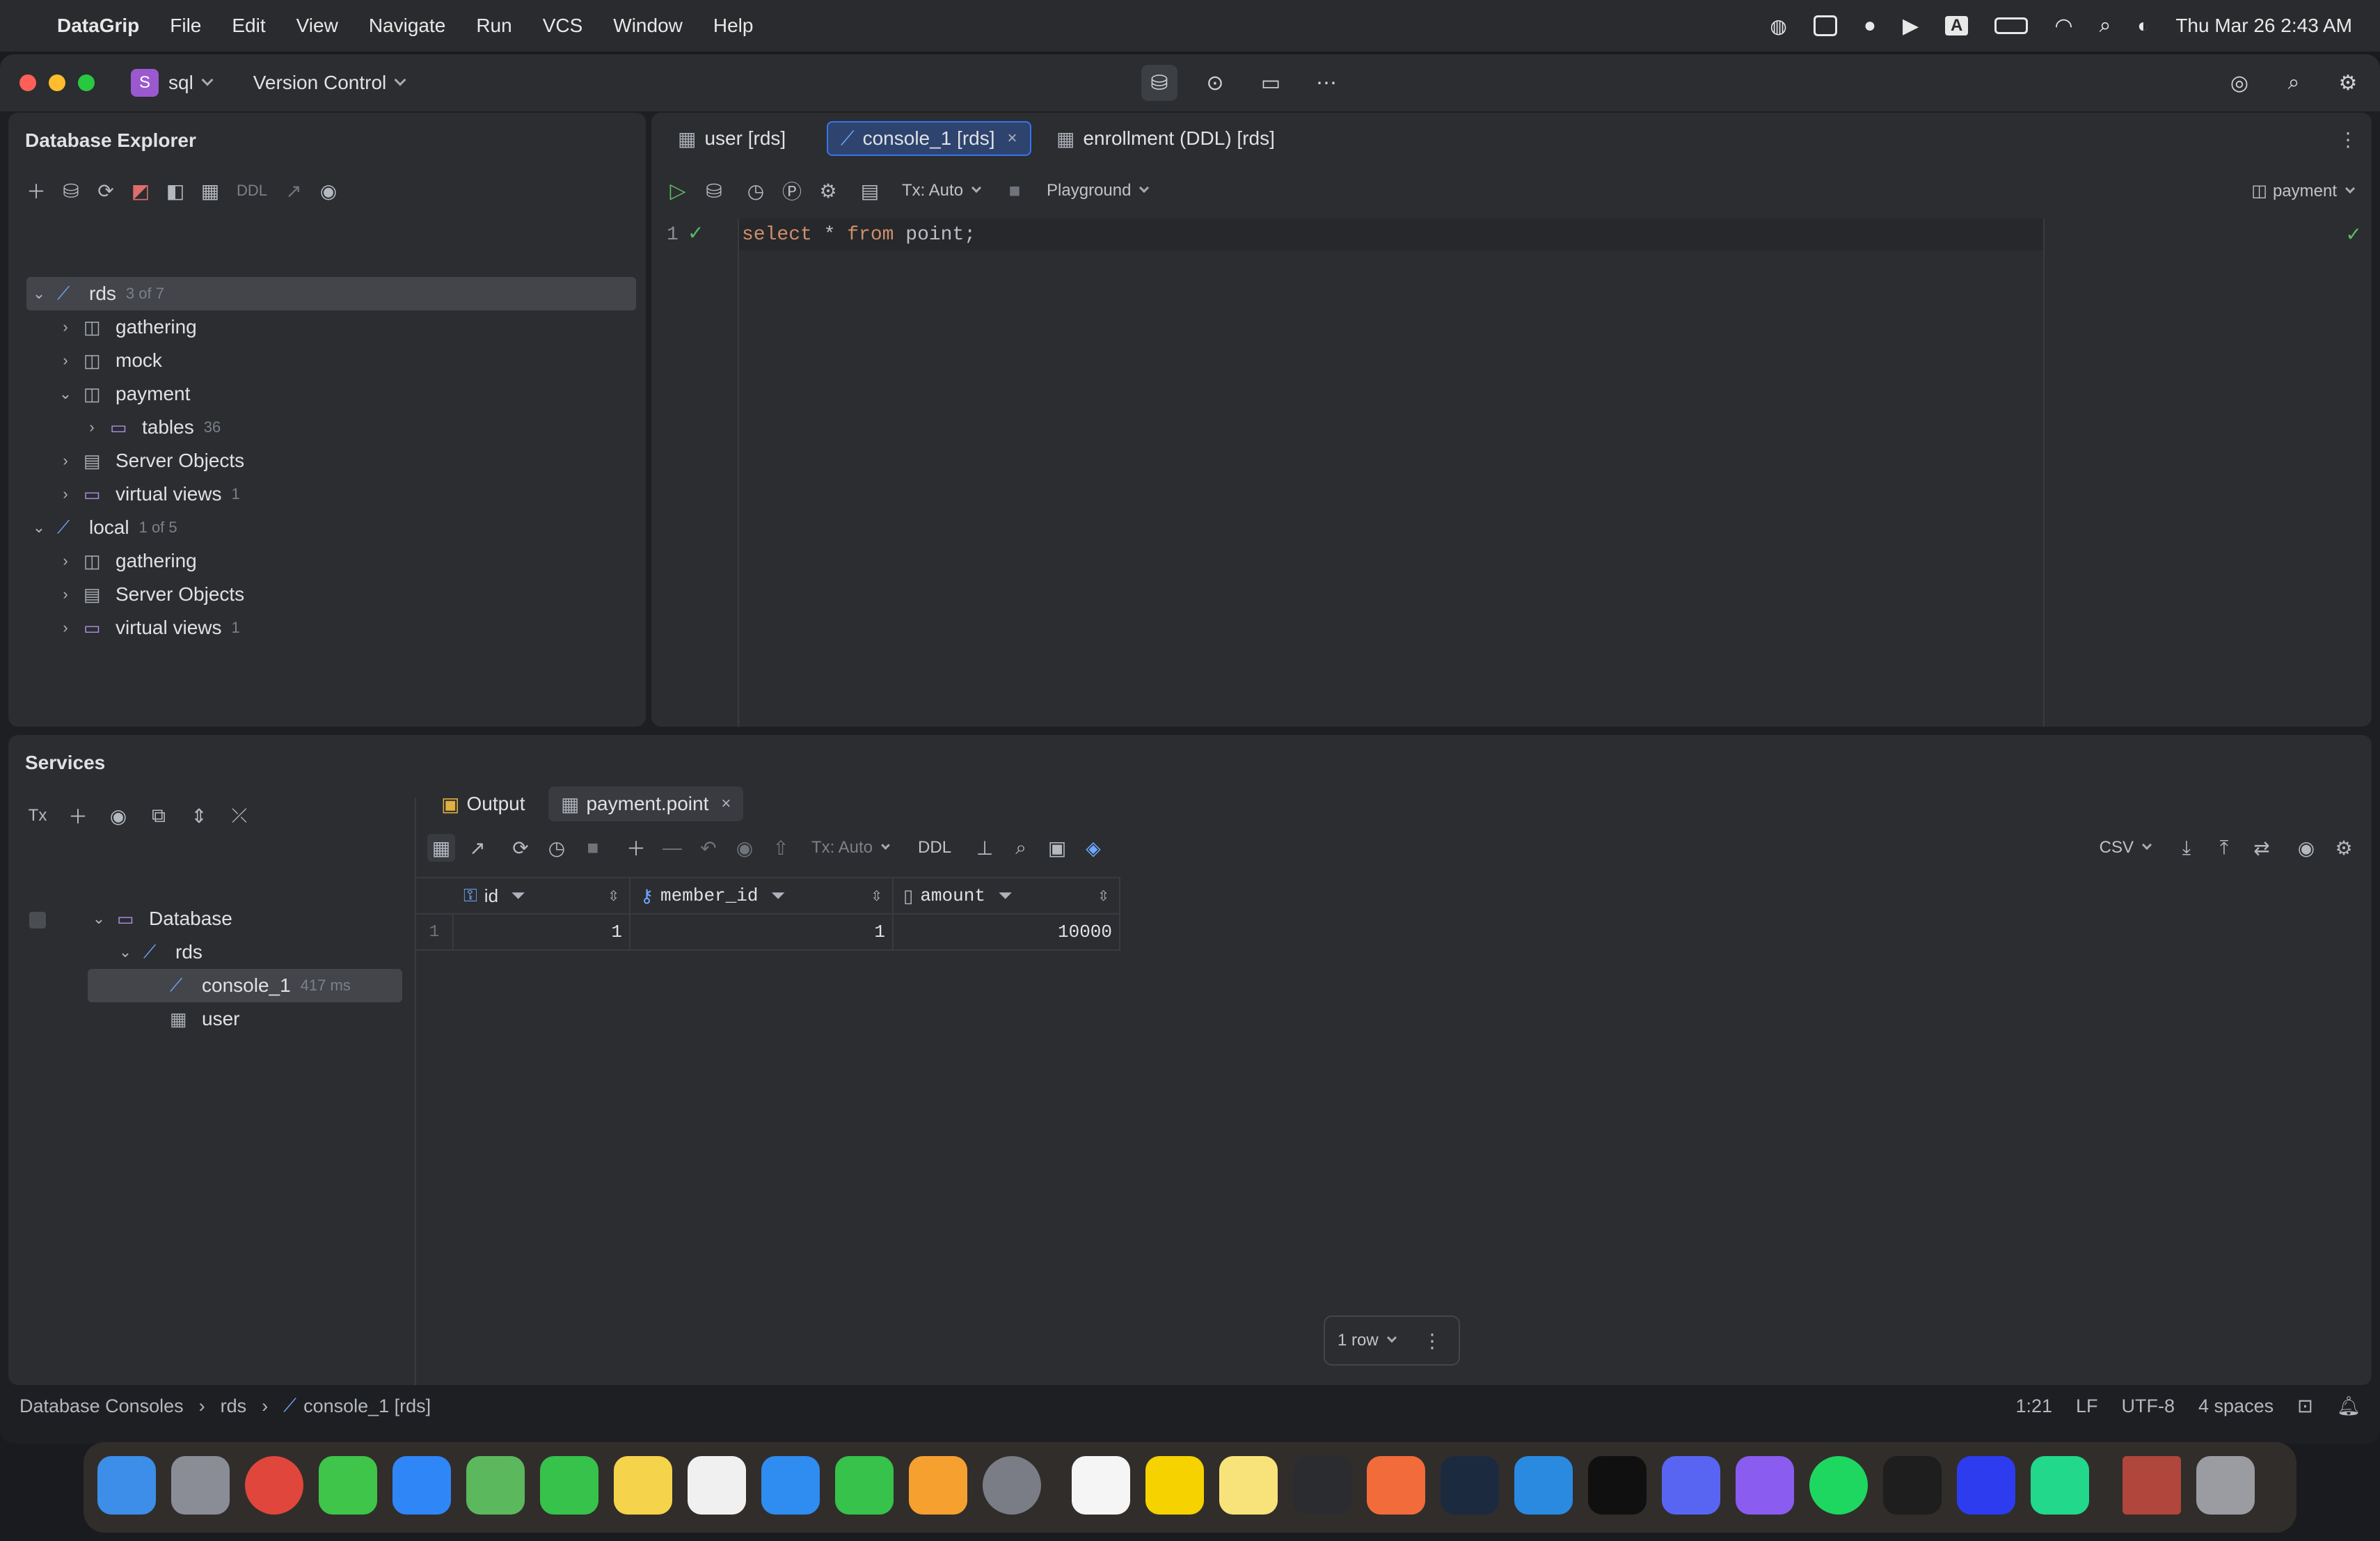  I want to click on wifi-icon: ◠, so click(2063, 26).